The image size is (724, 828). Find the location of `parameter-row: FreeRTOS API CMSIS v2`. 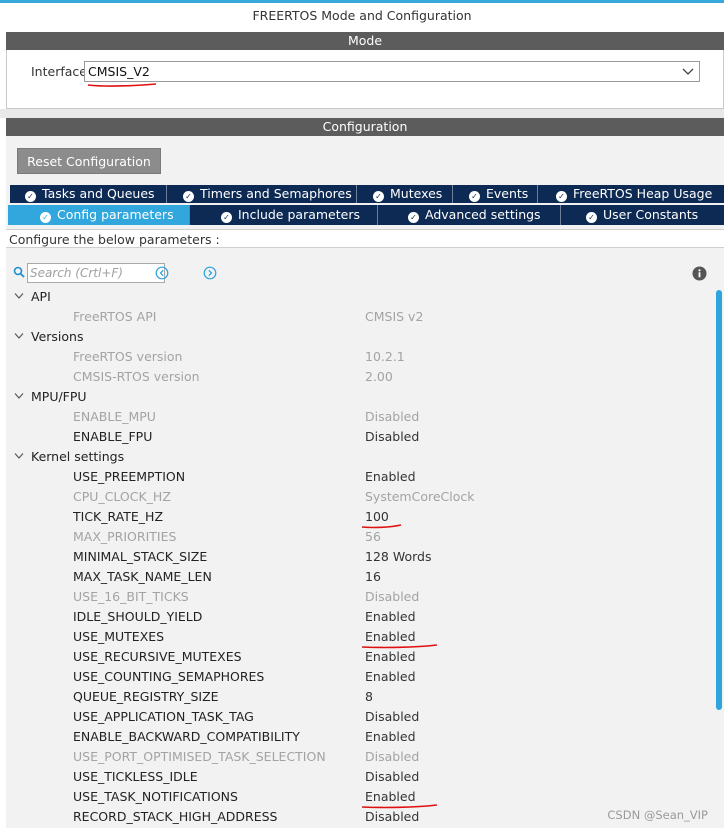

parameter-row: FreeRTOS API CMSIS v2 is located at coordinates (358, 317).